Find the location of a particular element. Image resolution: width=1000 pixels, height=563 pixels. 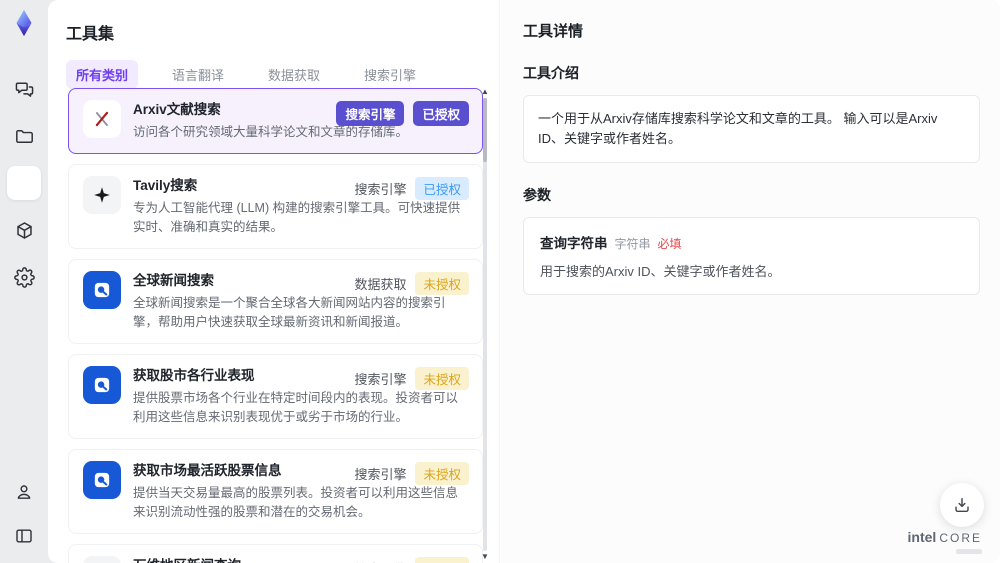

scrollbar-track is located at coordinates (485, 324).